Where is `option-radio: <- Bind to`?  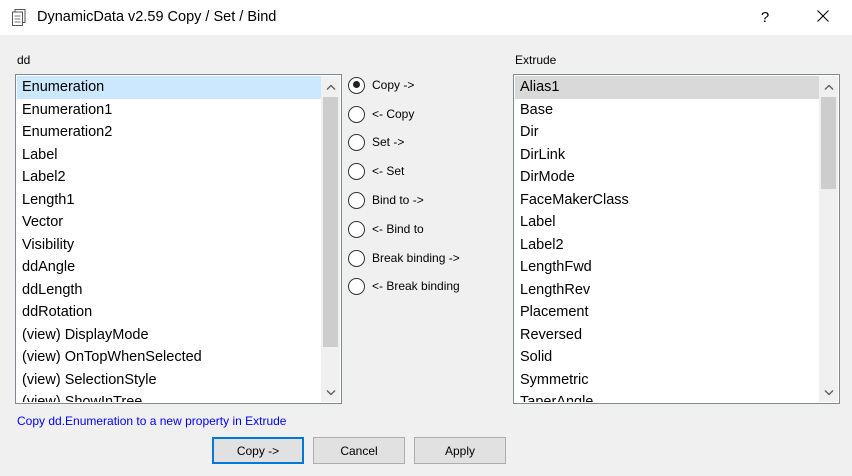 option-radio: <- Bind to is located at coordinates (386, 229).